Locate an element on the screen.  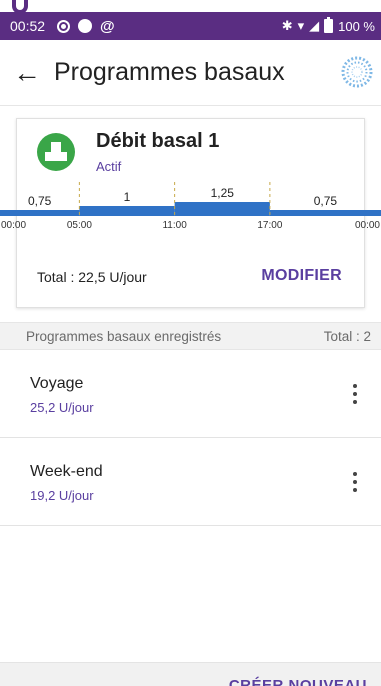
segment-rate-label: 1 is located at coordinates (127, 197).